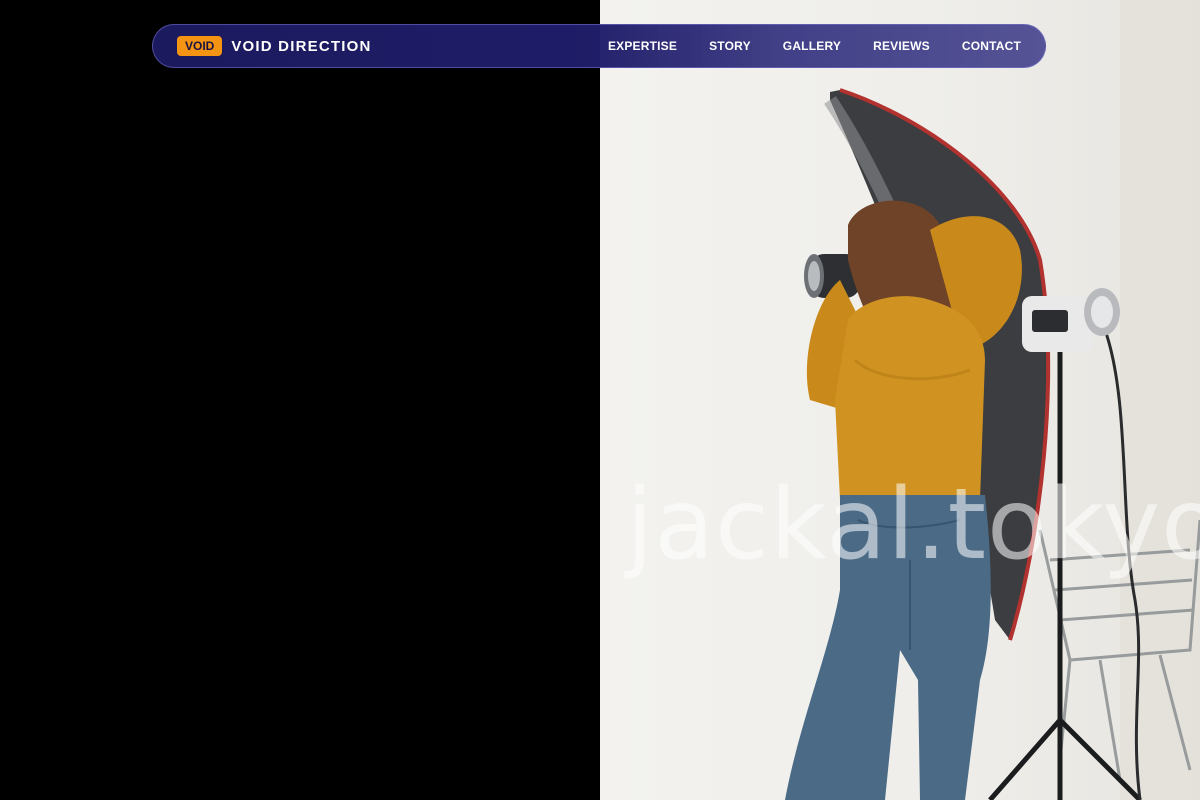 The image size is (1200, 800). What do you see at coordinates (901, 46) in the screenshot?
I see `nav-link-reviews: REVIEWS` at bounding box center [901, 46].